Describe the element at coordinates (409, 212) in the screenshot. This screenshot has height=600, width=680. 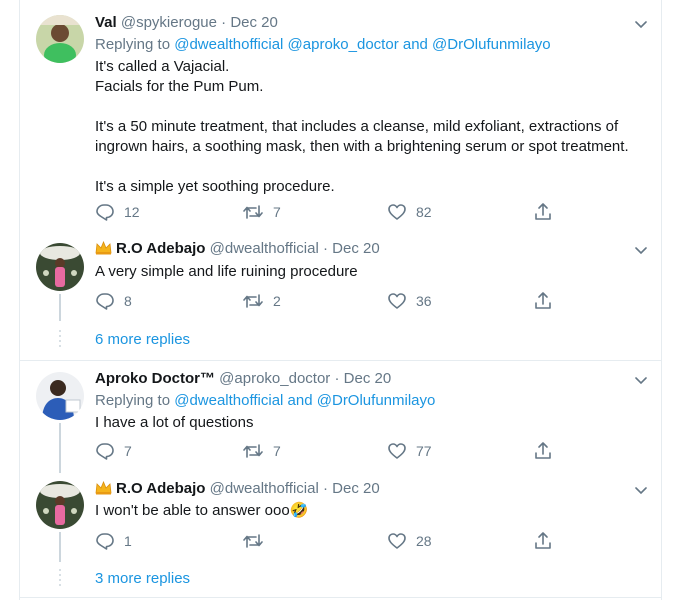
I see `like-button: 82` at that location.